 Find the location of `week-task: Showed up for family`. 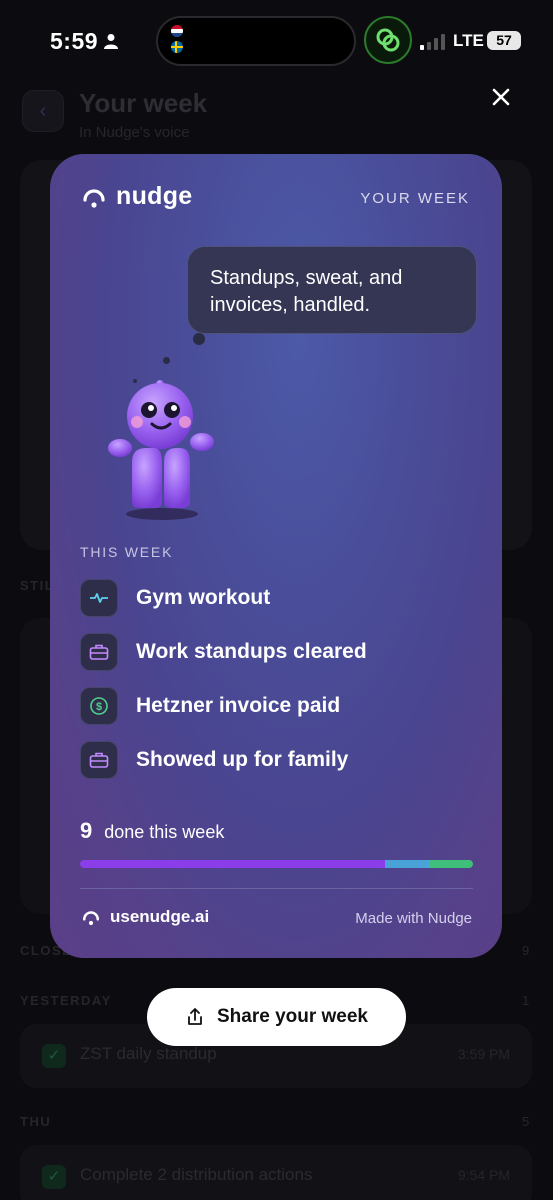

week-task: Showed up for family is located at coordinates (280, 760).